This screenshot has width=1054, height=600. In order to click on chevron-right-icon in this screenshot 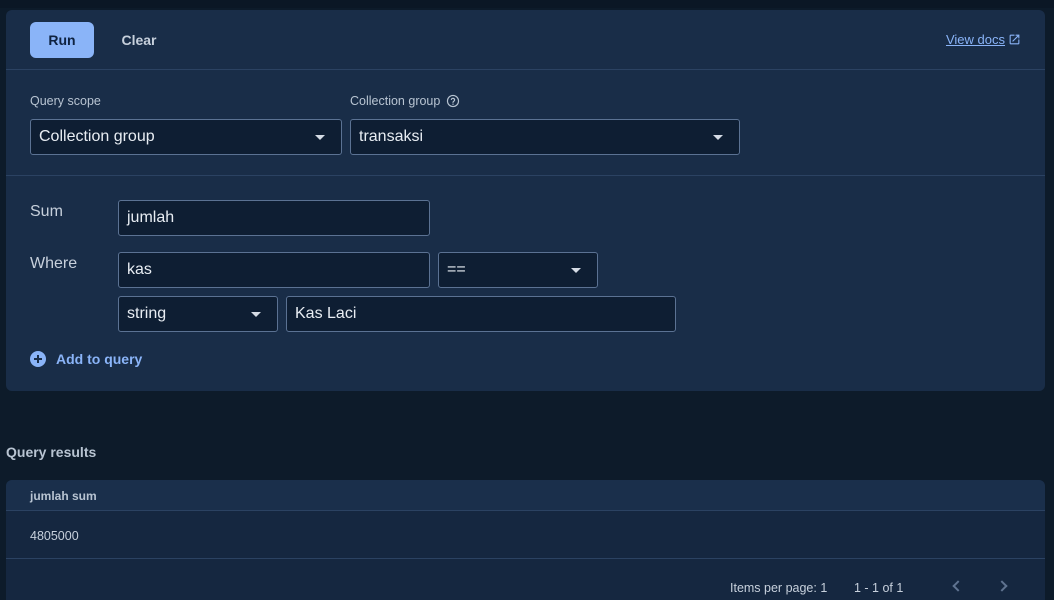, I will do `click(1002, 586)`.